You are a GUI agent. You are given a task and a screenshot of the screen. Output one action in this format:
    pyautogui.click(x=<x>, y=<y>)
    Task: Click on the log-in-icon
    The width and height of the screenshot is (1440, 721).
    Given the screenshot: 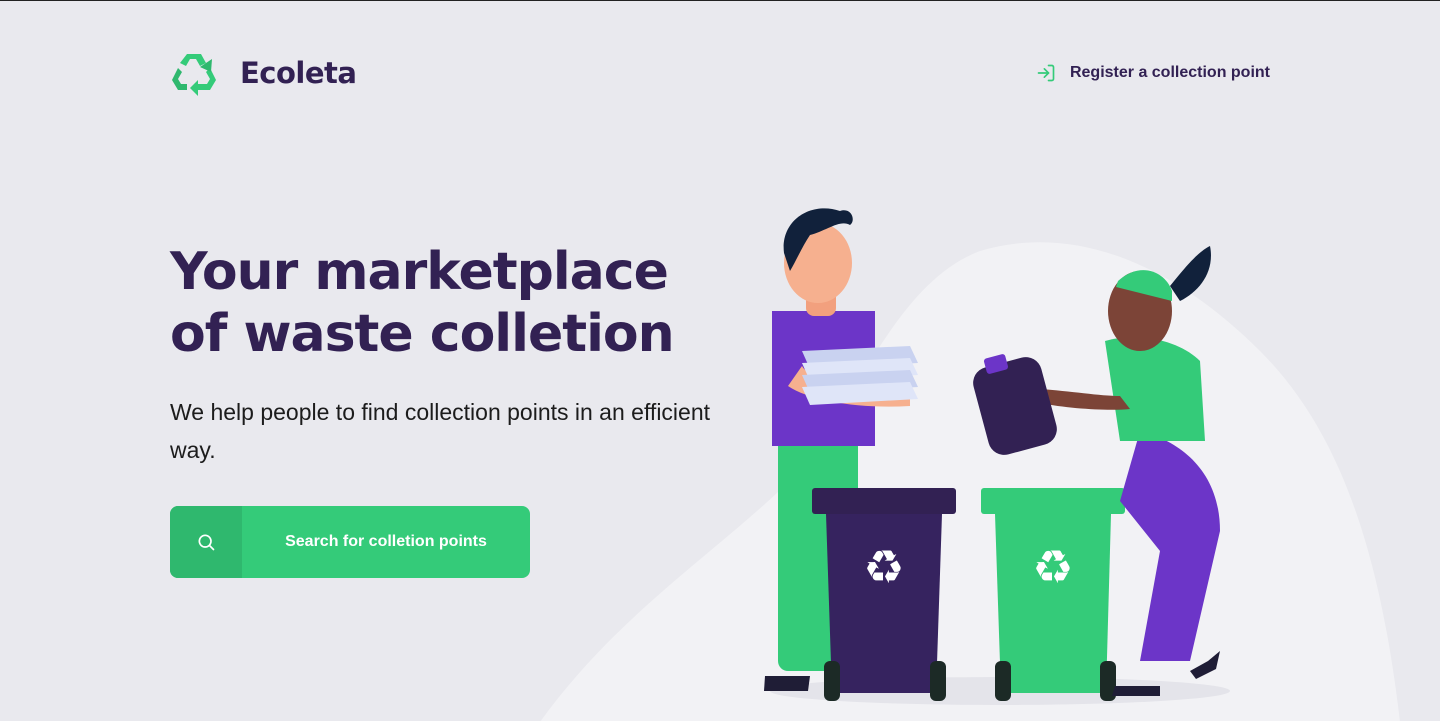 What is the action you would take?
    pyautogui.click(x=1046, y=73)
    